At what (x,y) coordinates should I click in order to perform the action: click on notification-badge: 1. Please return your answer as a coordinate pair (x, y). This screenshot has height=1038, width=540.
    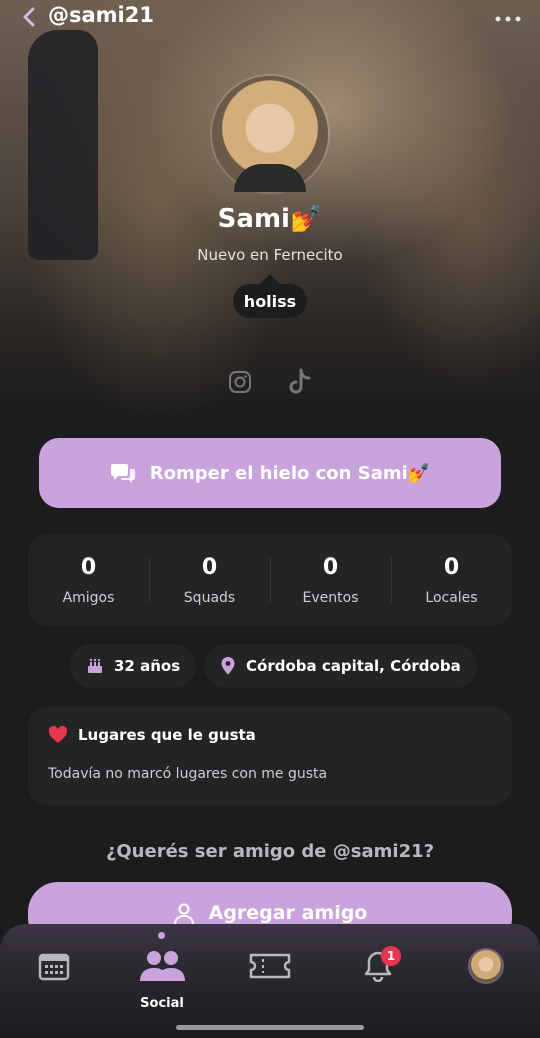
    Looking at the image, I should click on (391, 956).